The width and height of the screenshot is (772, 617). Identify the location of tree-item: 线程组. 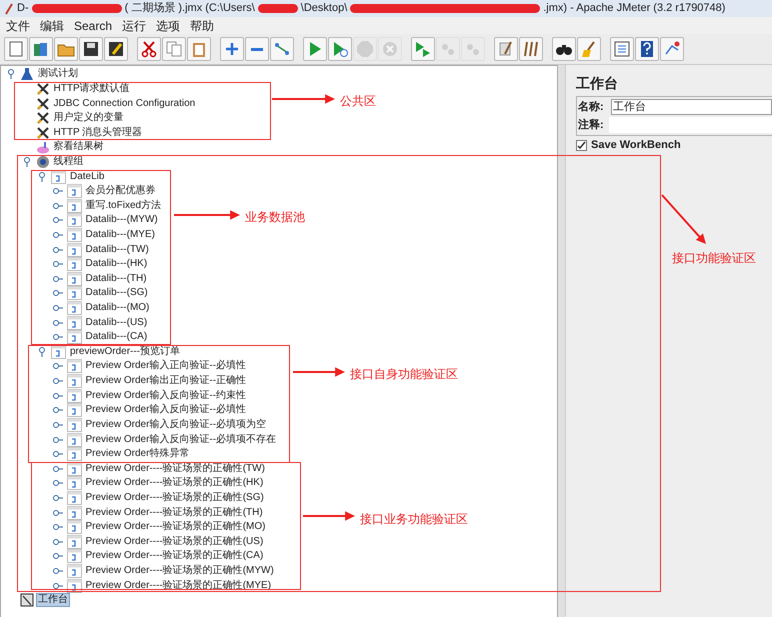
(69, 161).